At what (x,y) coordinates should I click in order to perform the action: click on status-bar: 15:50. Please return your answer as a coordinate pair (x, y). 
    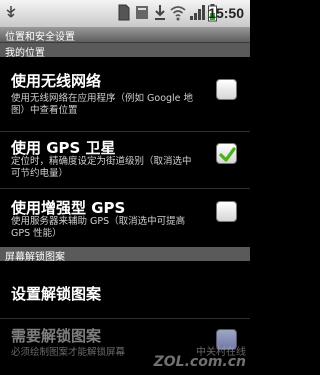
    Looking at the image, I should click on (125, 13).